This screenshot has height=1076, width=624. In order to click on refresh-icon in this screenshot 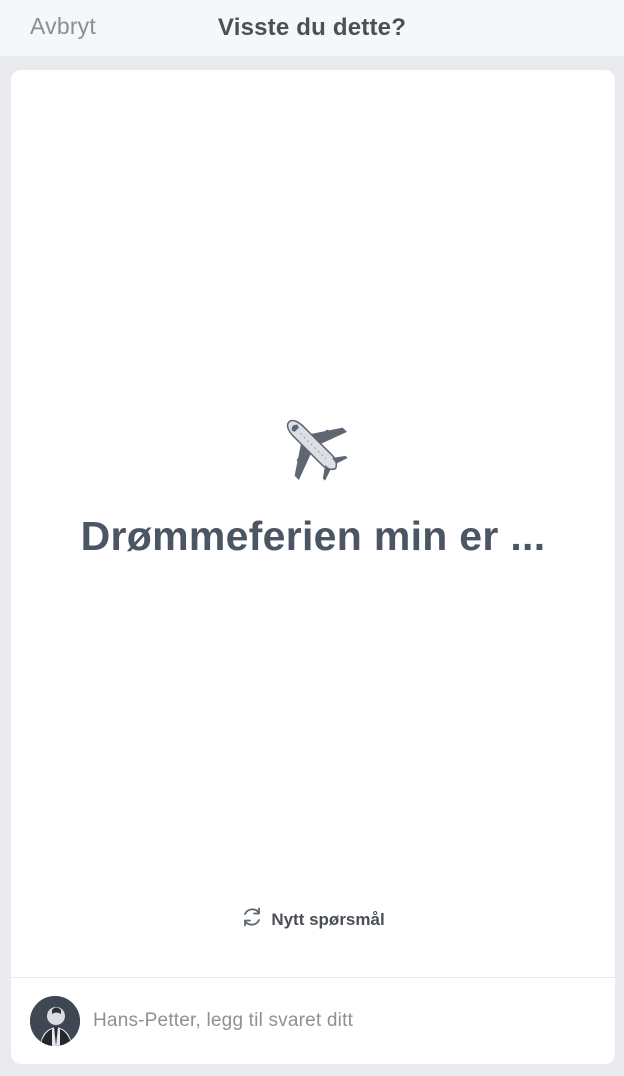, I will do `click(252, 919)`.